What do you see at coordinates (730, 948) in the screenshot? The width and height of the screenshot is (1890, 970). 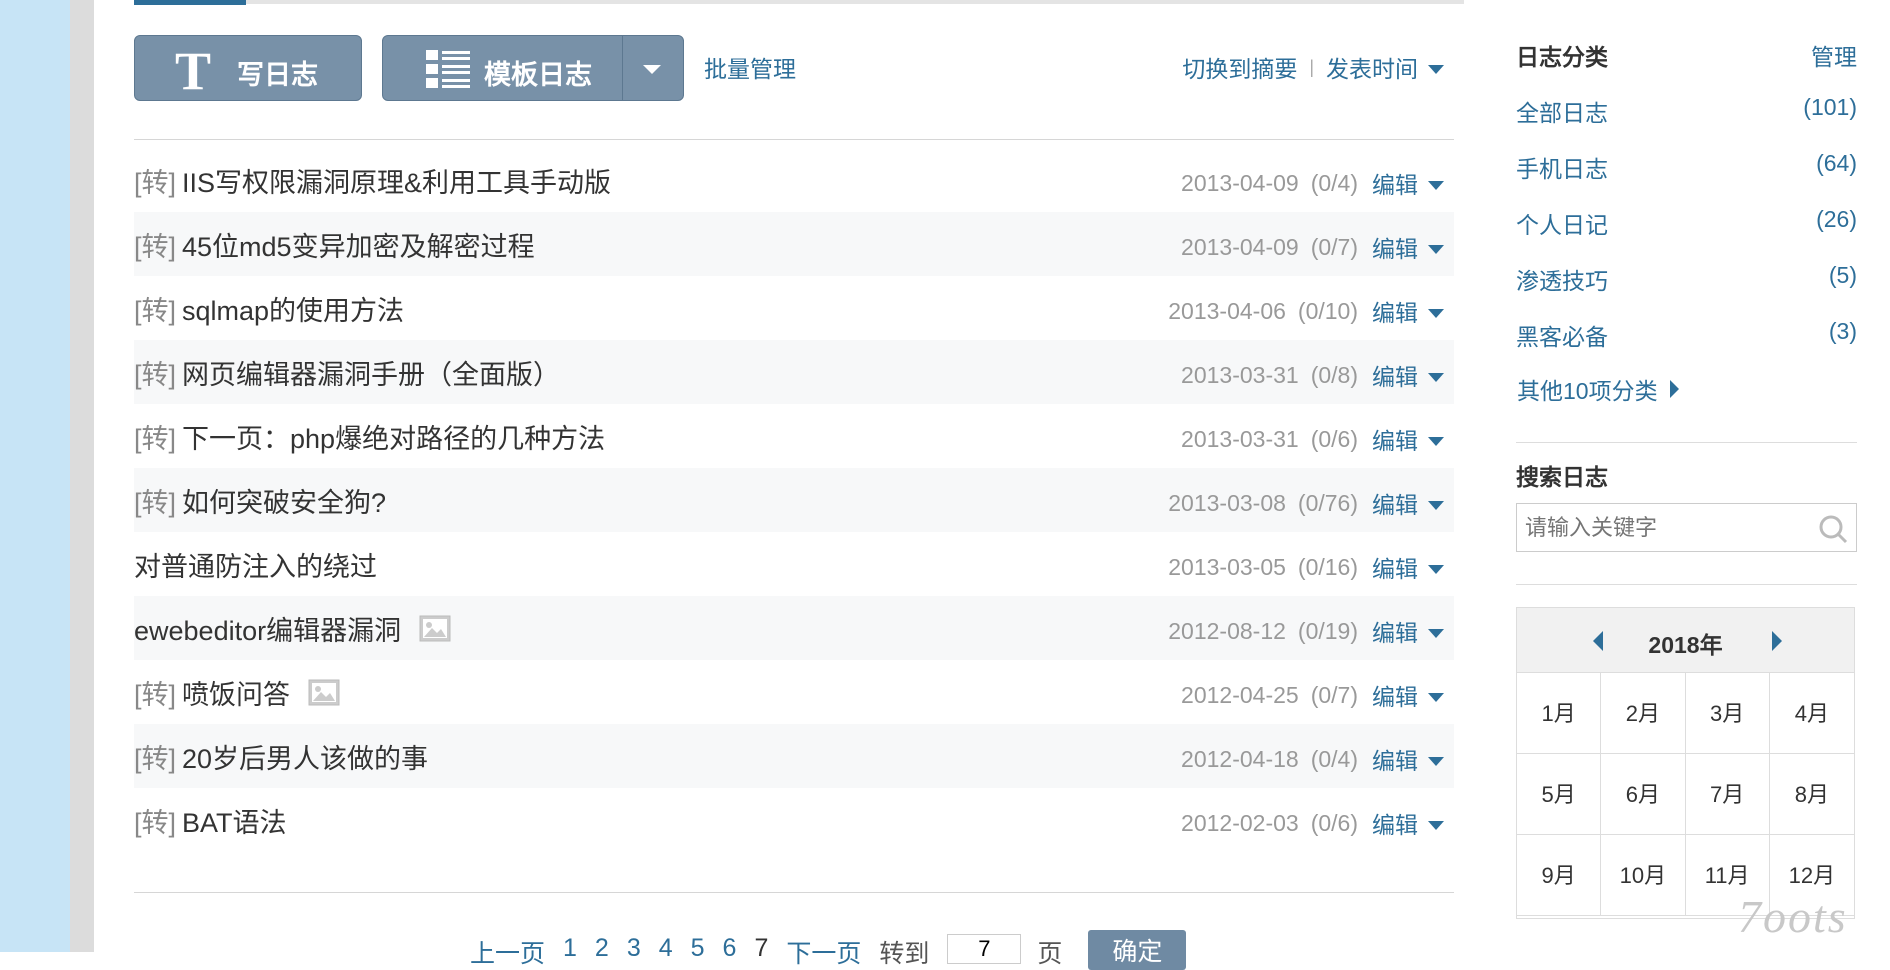 I see `page-link: 6` at bounding box center [730, 948].